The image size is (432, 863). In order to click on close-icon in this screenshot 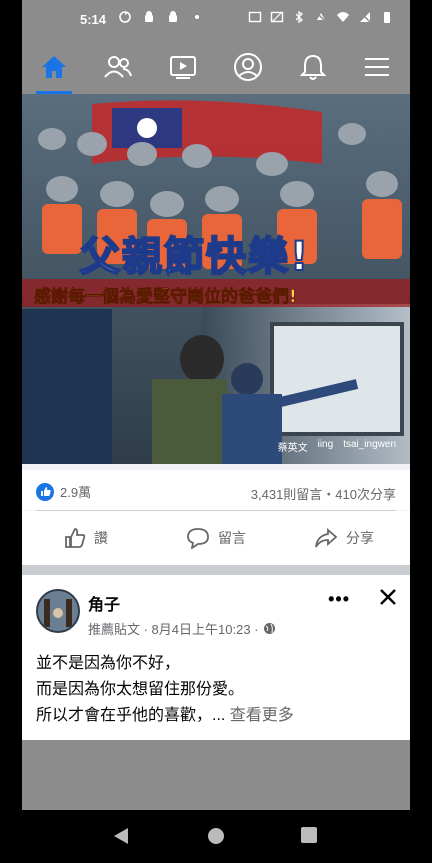, I will do `click(388, 597)`.